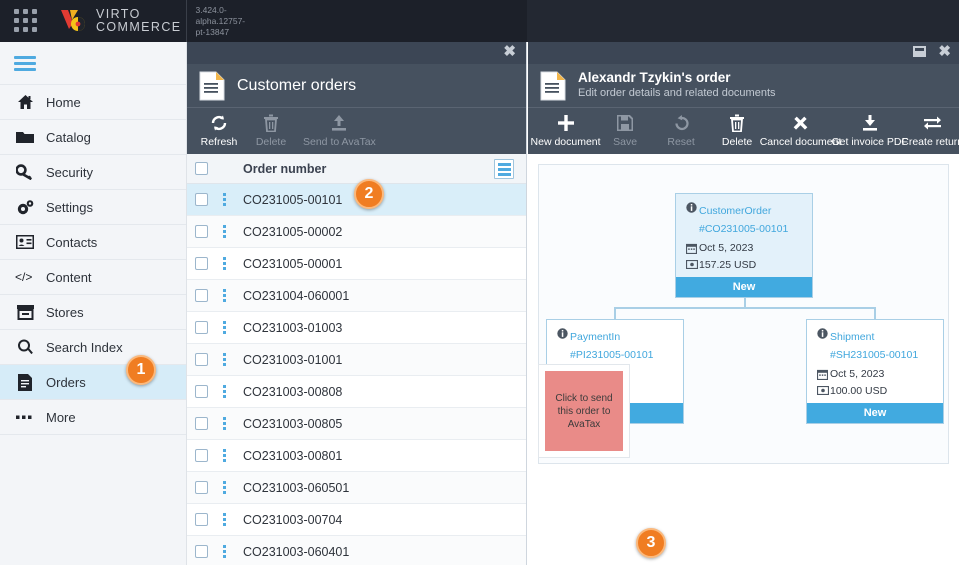 The image size is (959, 565). Describe the element at coordinates (800, 130) in the screenshot. I see `cancel-document-button: Cancel document` at that location.